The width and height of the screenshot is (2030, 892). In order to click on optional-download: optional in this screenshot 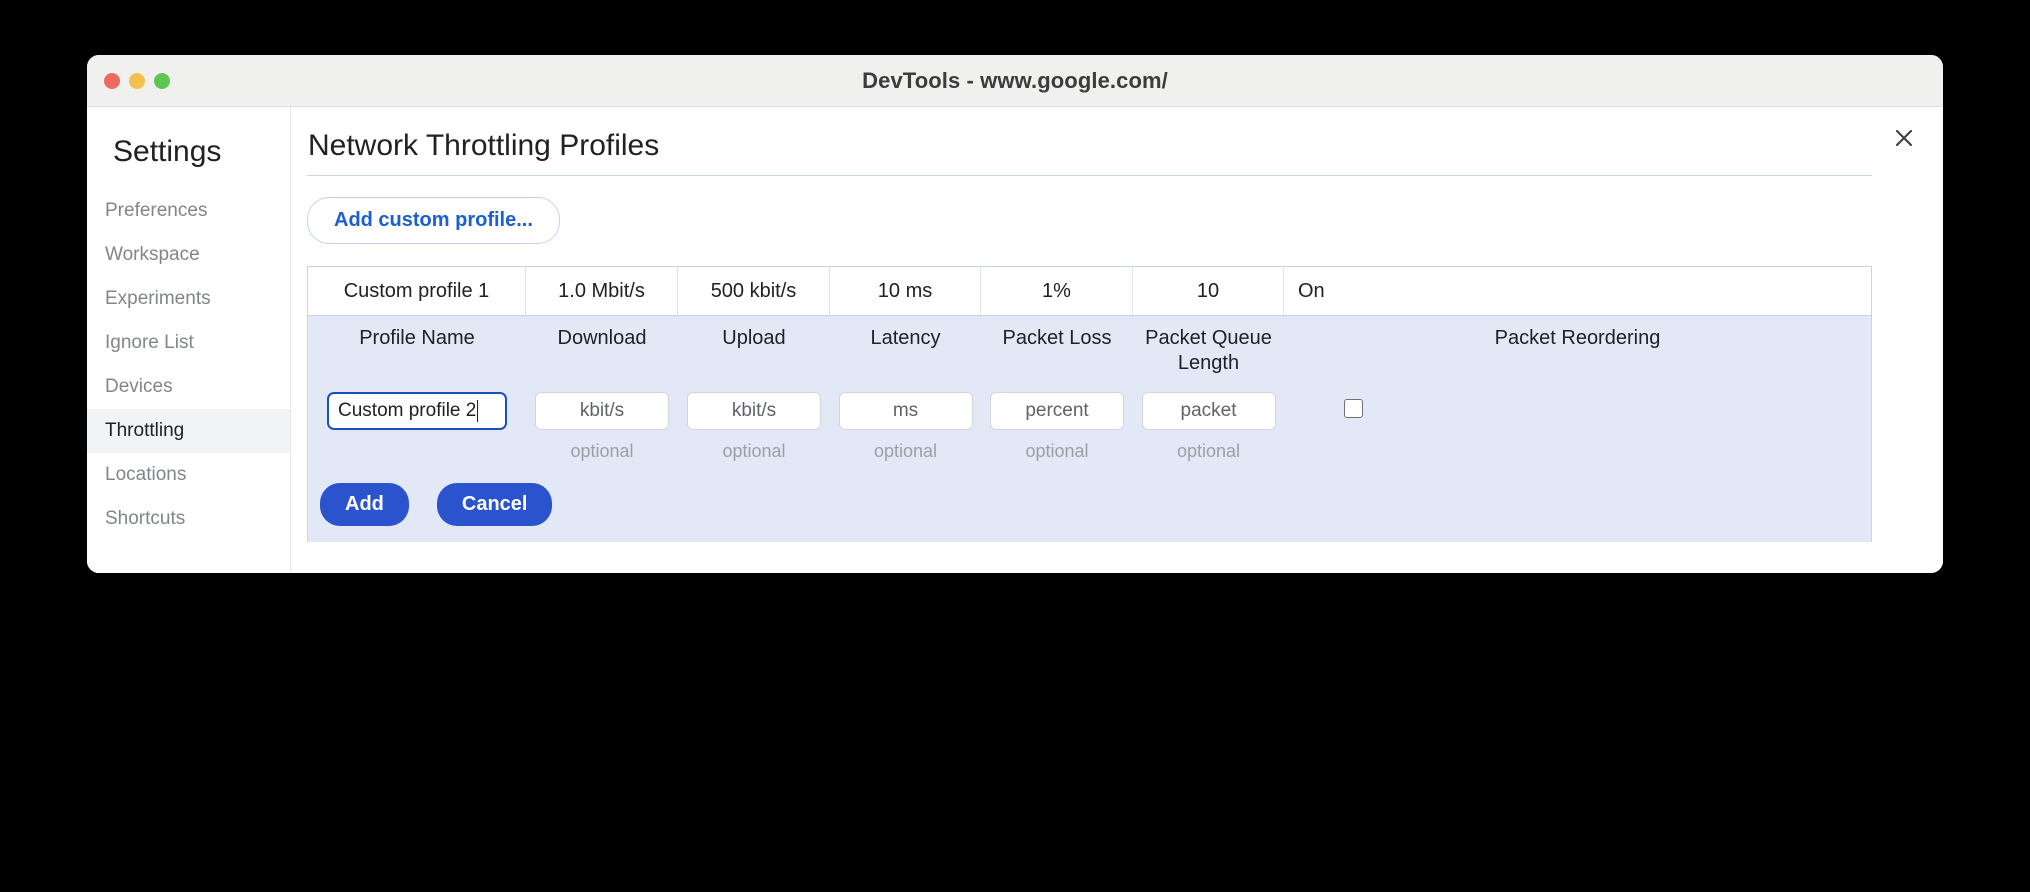, I will do `click(602, 451)`.